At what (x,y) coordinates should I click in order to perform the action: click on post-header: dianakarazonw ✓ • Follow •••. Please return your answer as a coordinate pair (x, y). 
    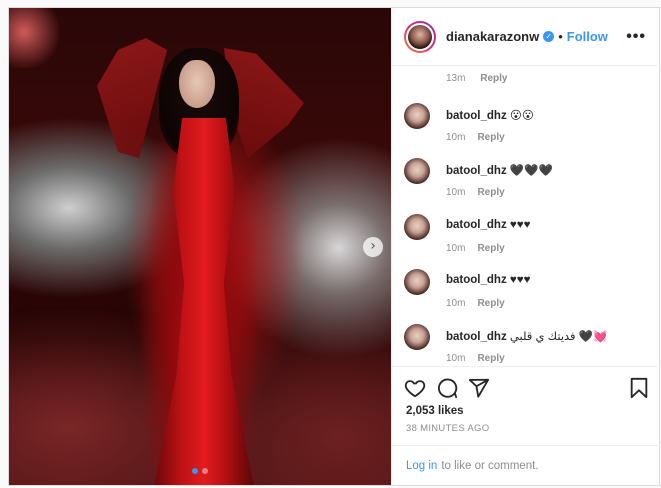
    Looking at the image, I should click on (526, 37).